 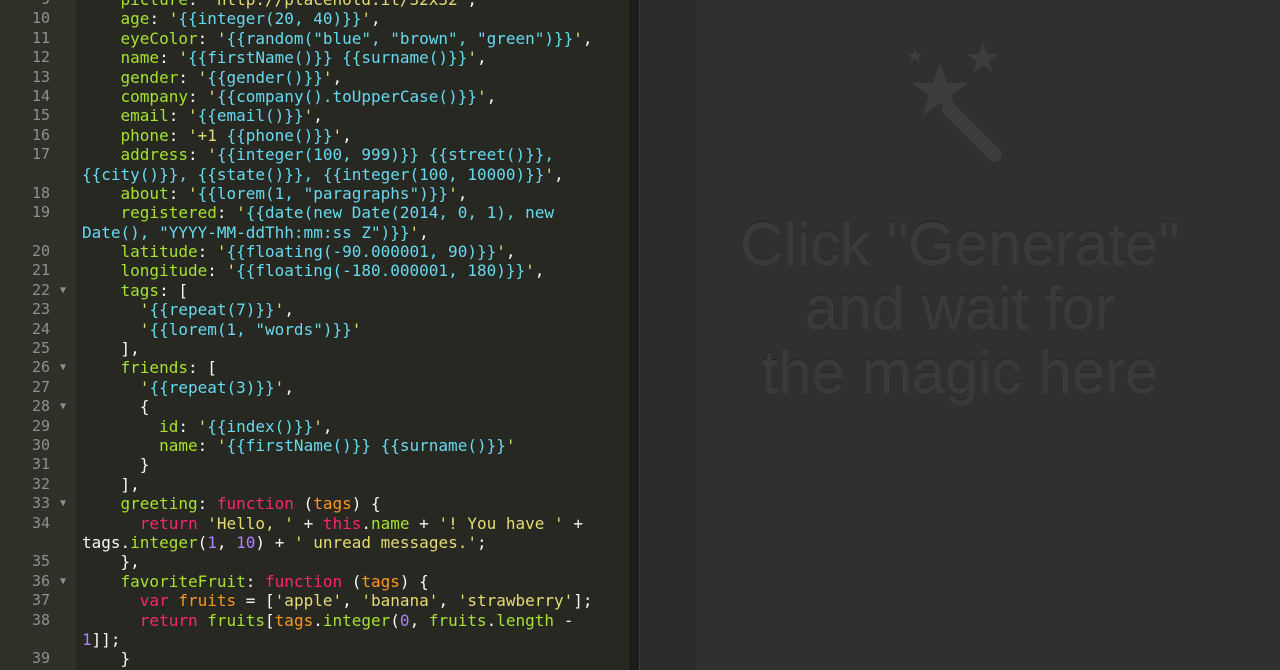 I want to click on output-scrollbar, so click(x=668, y=335).